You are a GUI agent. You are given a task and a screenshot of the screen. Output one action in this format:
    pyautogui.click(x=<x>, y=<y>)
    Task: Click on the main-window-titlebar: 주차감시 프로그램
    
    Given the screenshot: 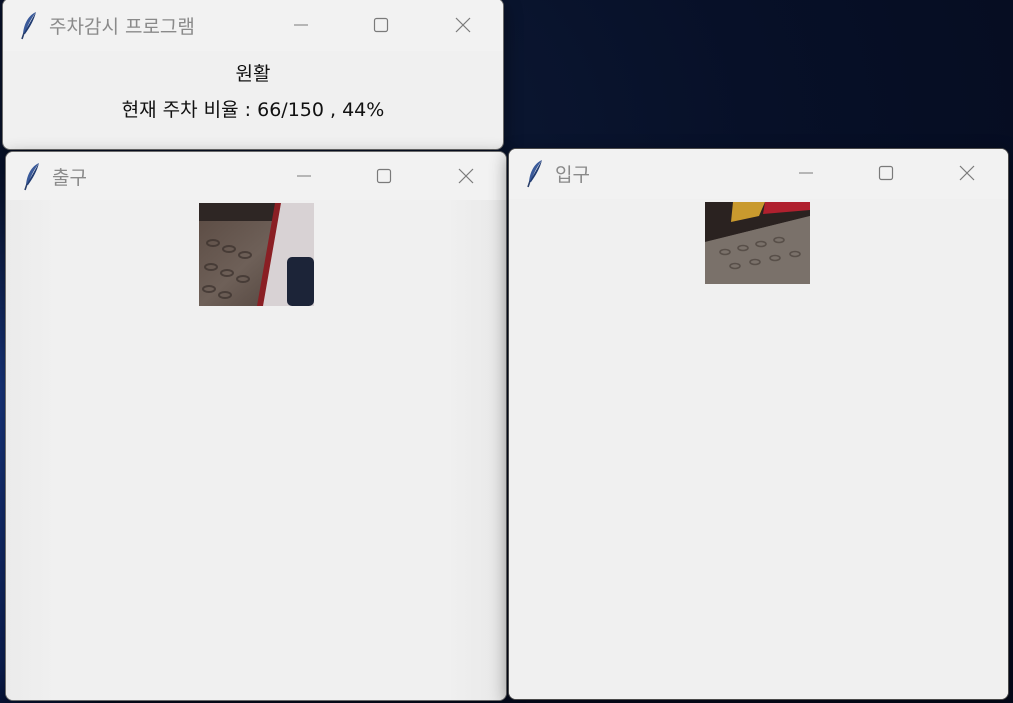 What is the action you would take?
    pyautogui.click(x=253, y=25)
    